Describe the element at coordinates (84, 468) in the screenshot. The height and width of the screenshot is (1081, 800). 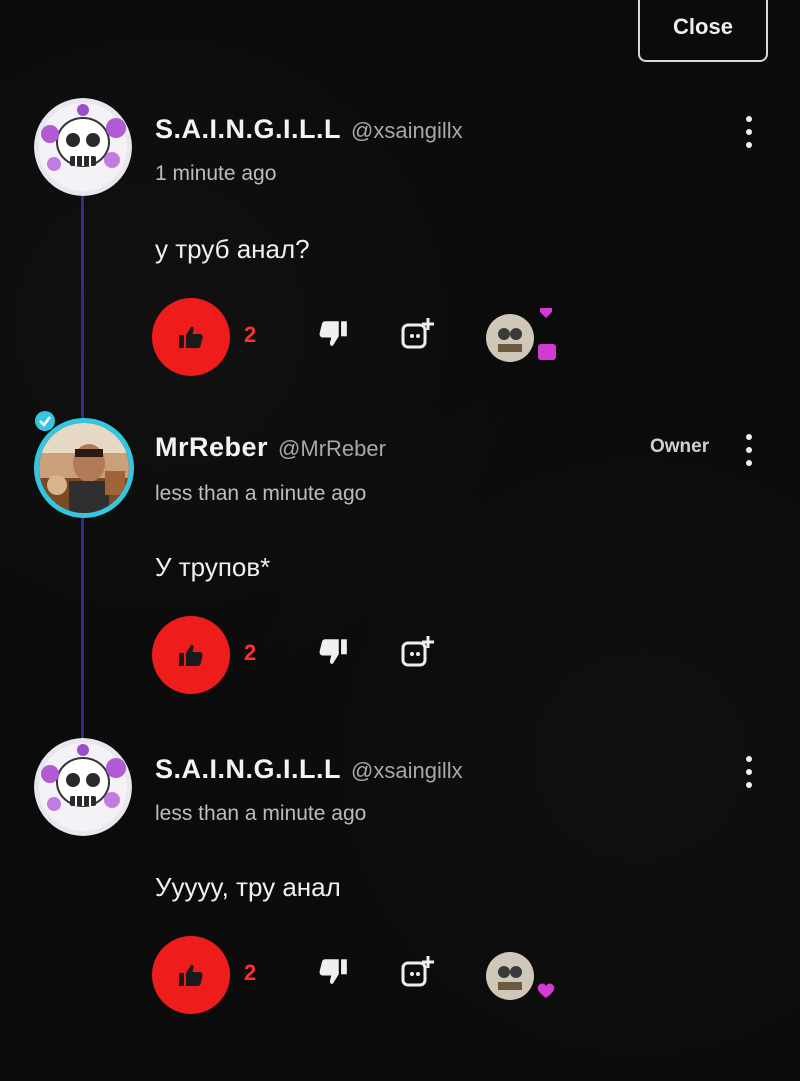
I see `photo-avatar-icon` at that location.